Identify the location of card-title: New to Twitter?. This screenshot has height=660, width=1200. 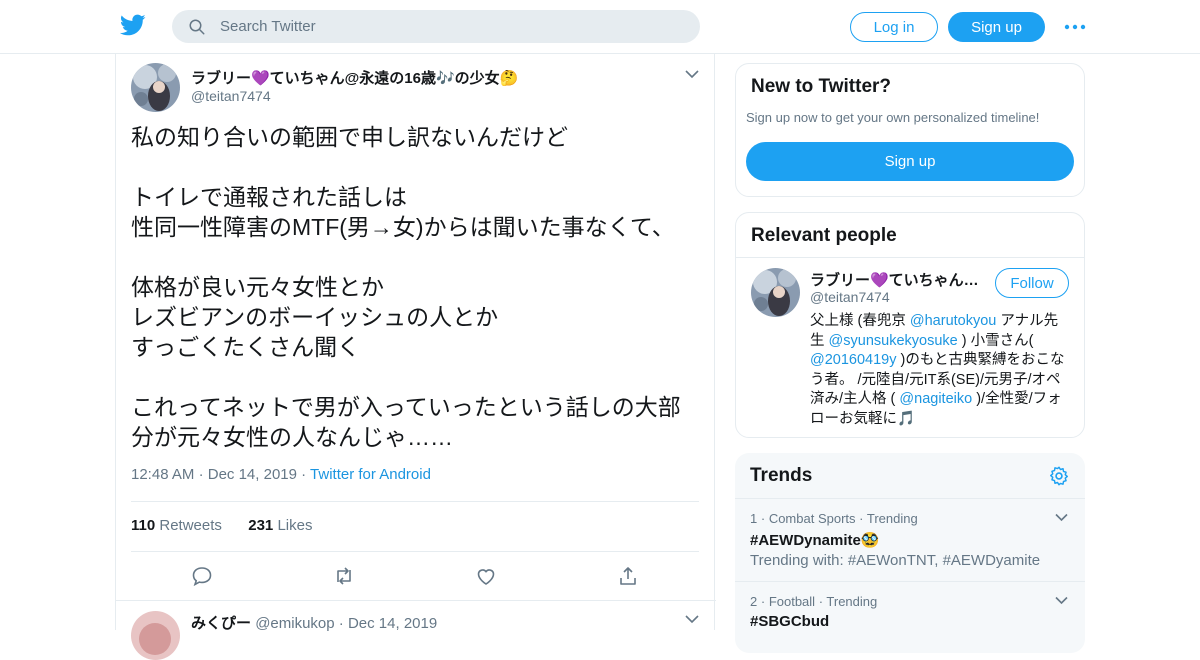
(821, 86).